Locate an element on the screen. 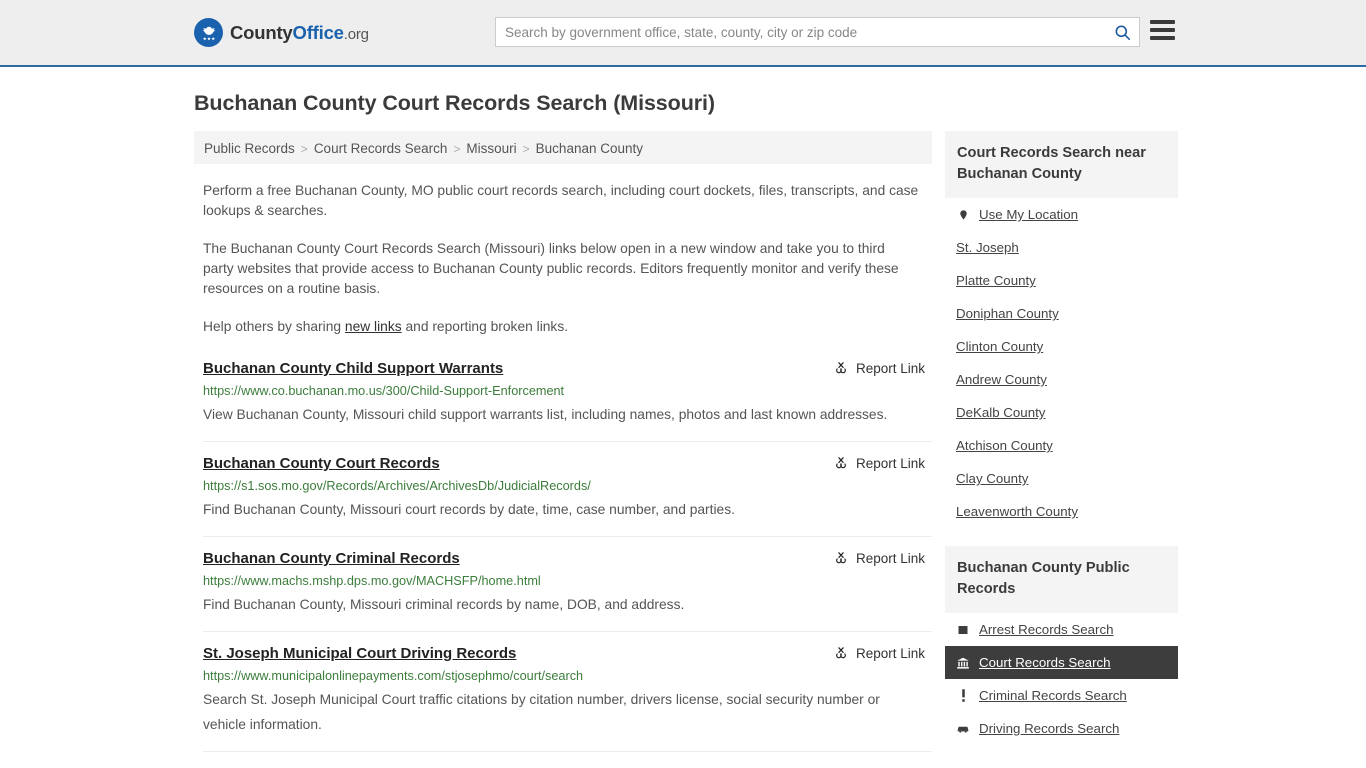  sidebar-item-label: Platte County is located at coordinates (996, 280).